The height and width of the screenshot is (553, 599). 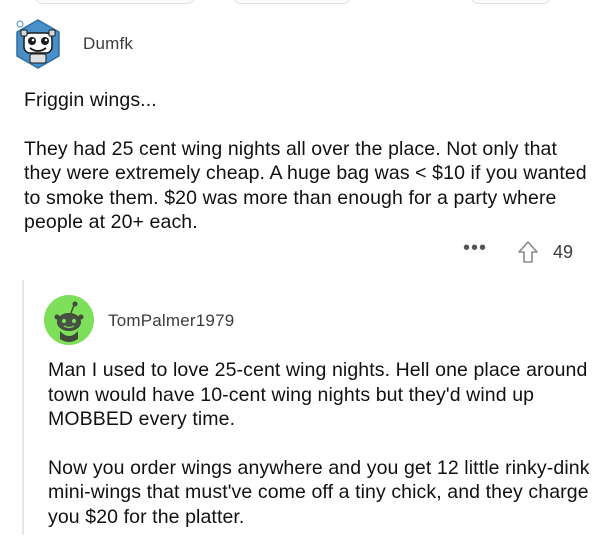 What do you see at coordinates (23, 407) in the screenshot?
I see `thread-line` at bounding box center [23, 407].